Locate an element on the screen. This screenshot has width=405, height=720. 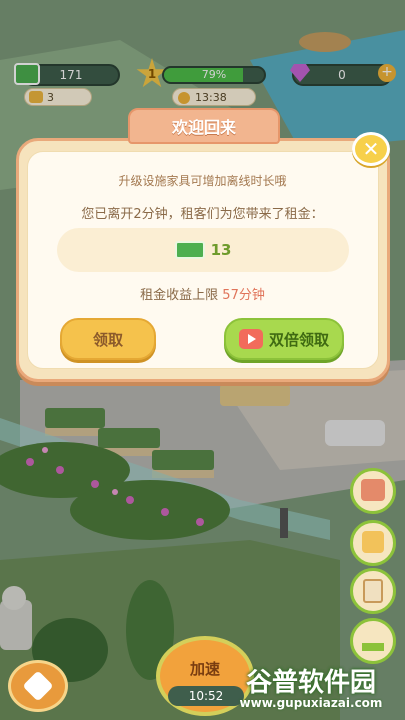
reward-bar: 13 is located at coordinates (203, 250).